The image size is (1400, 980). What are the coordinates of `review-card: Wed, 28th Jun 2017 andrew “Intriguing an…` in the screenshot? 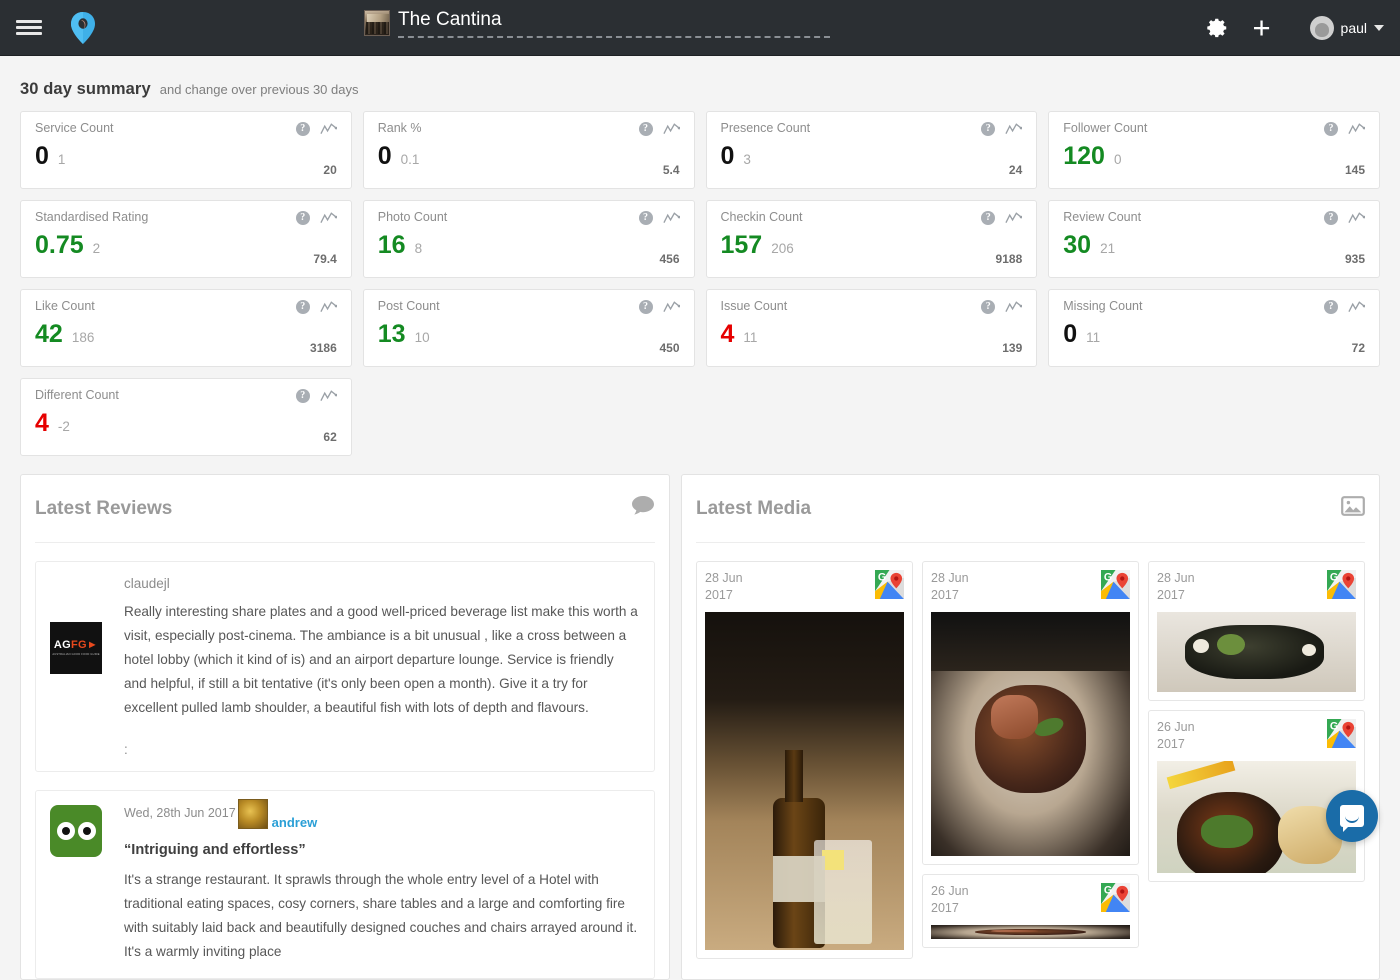 It's located at (345, 884).